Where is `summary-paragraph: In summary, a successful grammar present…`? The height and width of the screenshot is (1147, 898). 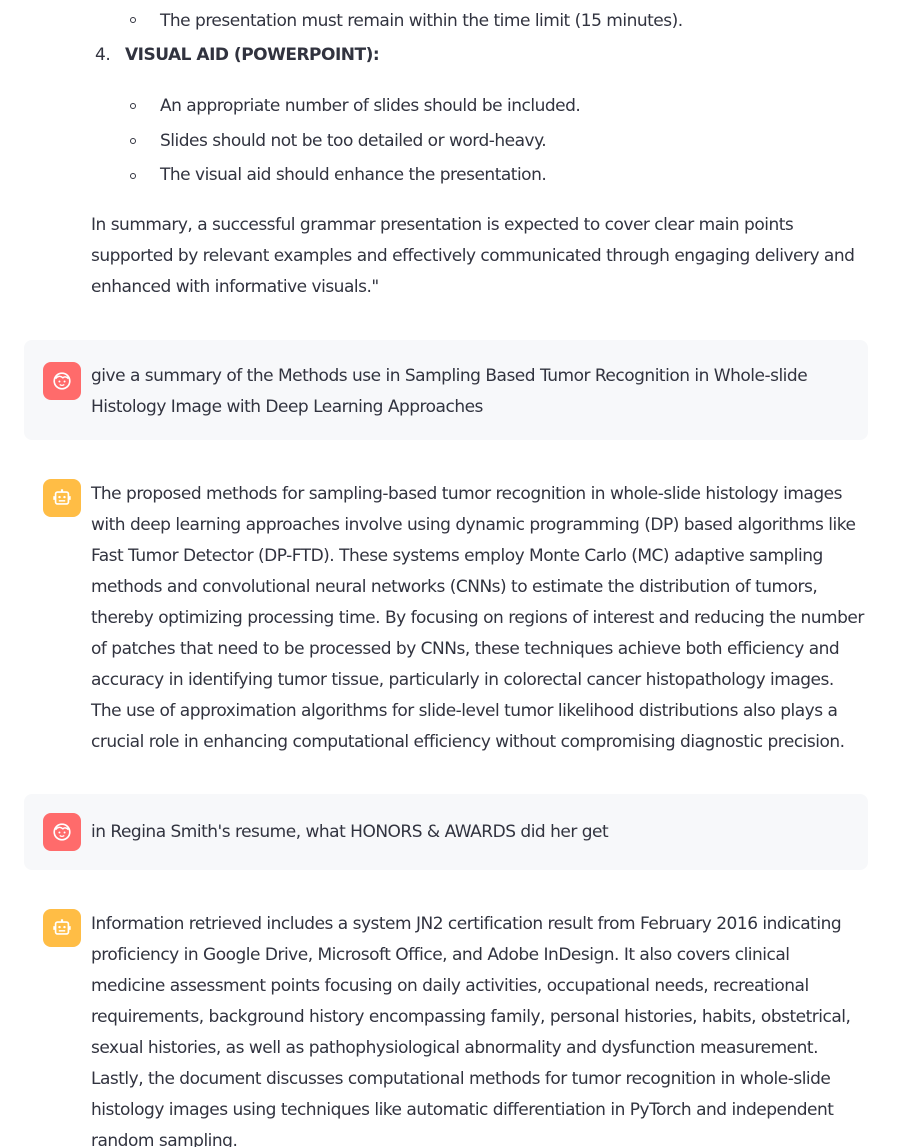 summary-paragraph: In summary, a successful grammar present… is located at coordinates (473, 256).